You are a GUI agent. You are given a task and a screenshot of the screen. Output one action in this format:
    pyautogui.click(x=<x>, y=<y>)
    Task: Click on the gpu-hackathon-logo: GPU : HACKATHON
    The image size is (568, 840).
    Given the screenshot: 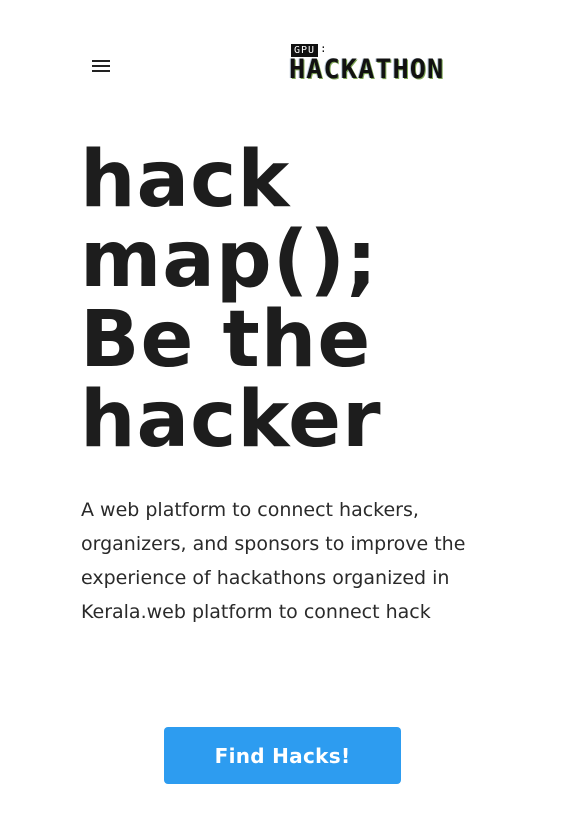 What is the action you would take?
    pyautogui.click(x=385, y=66)
    